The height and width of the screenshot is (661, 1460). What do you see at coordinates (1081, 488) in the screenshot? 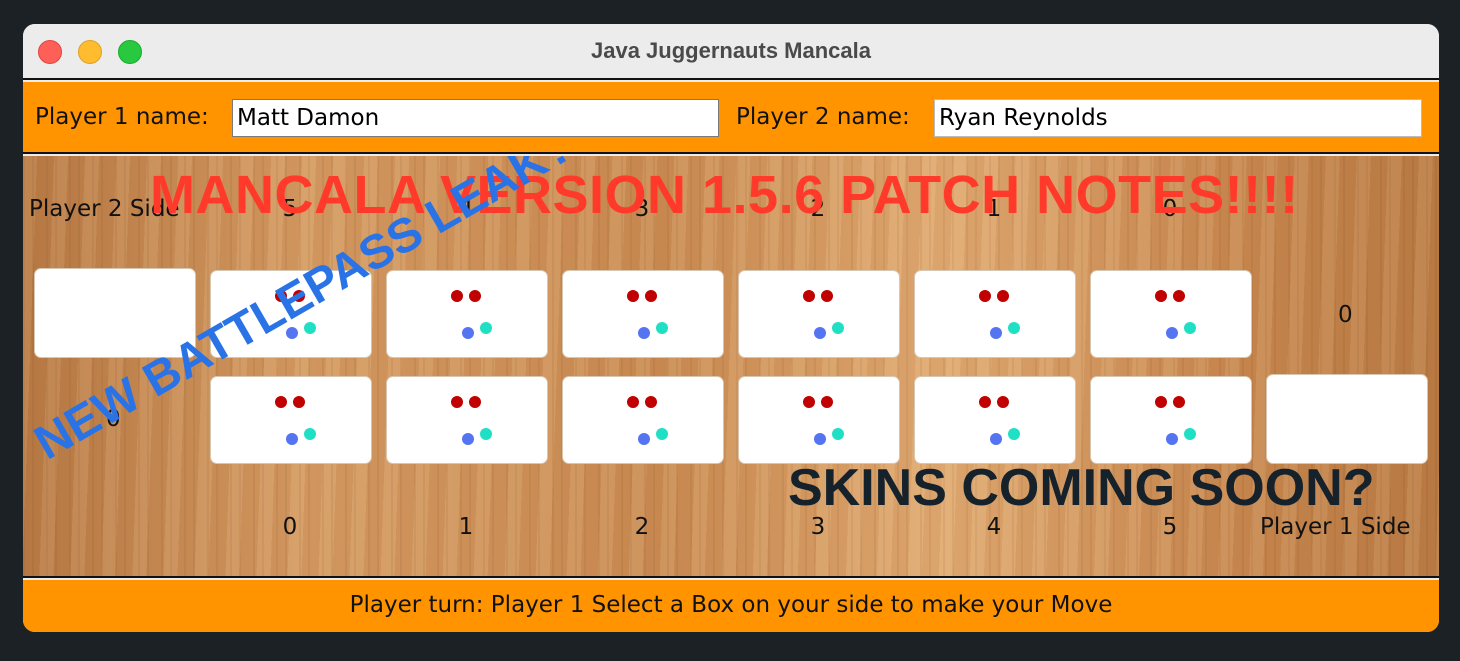
I see `skins-teaser-text: SKINS COMING SOON?` at bounding box center [1081, 488].